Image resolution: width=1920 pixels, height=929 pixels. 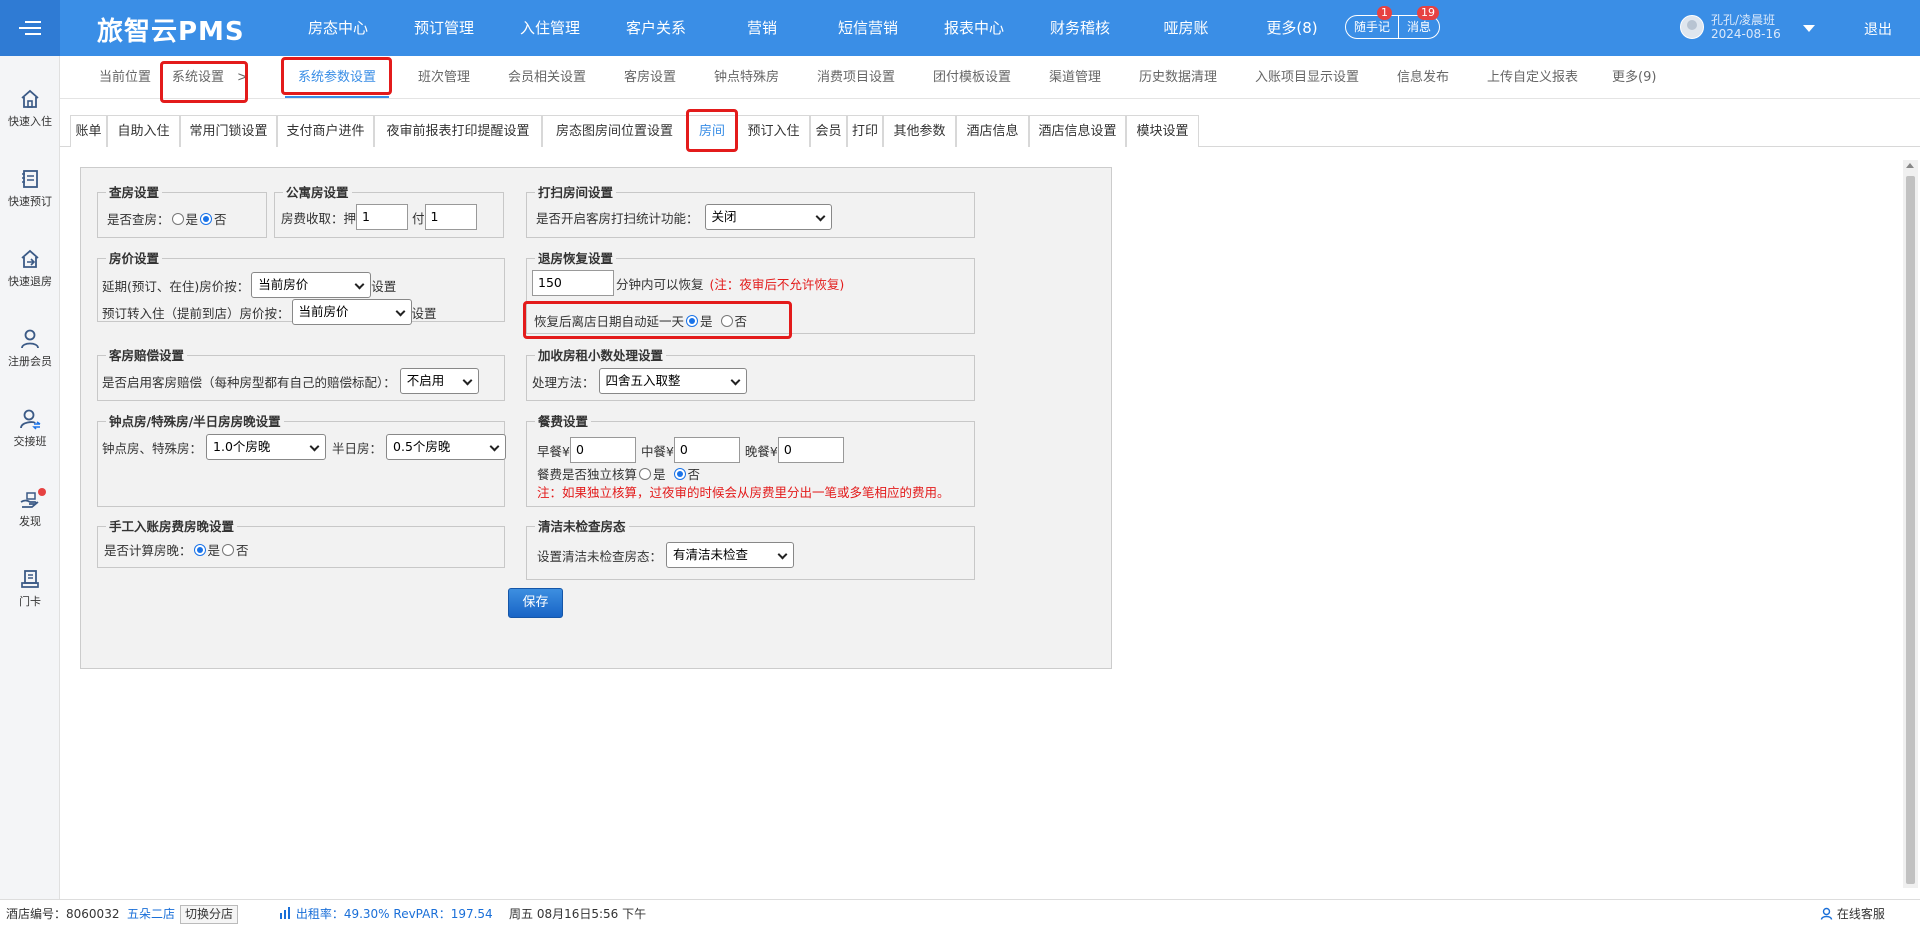 I want to click on tab-group-template: 团付模板设置, so click(x=972, y=77).